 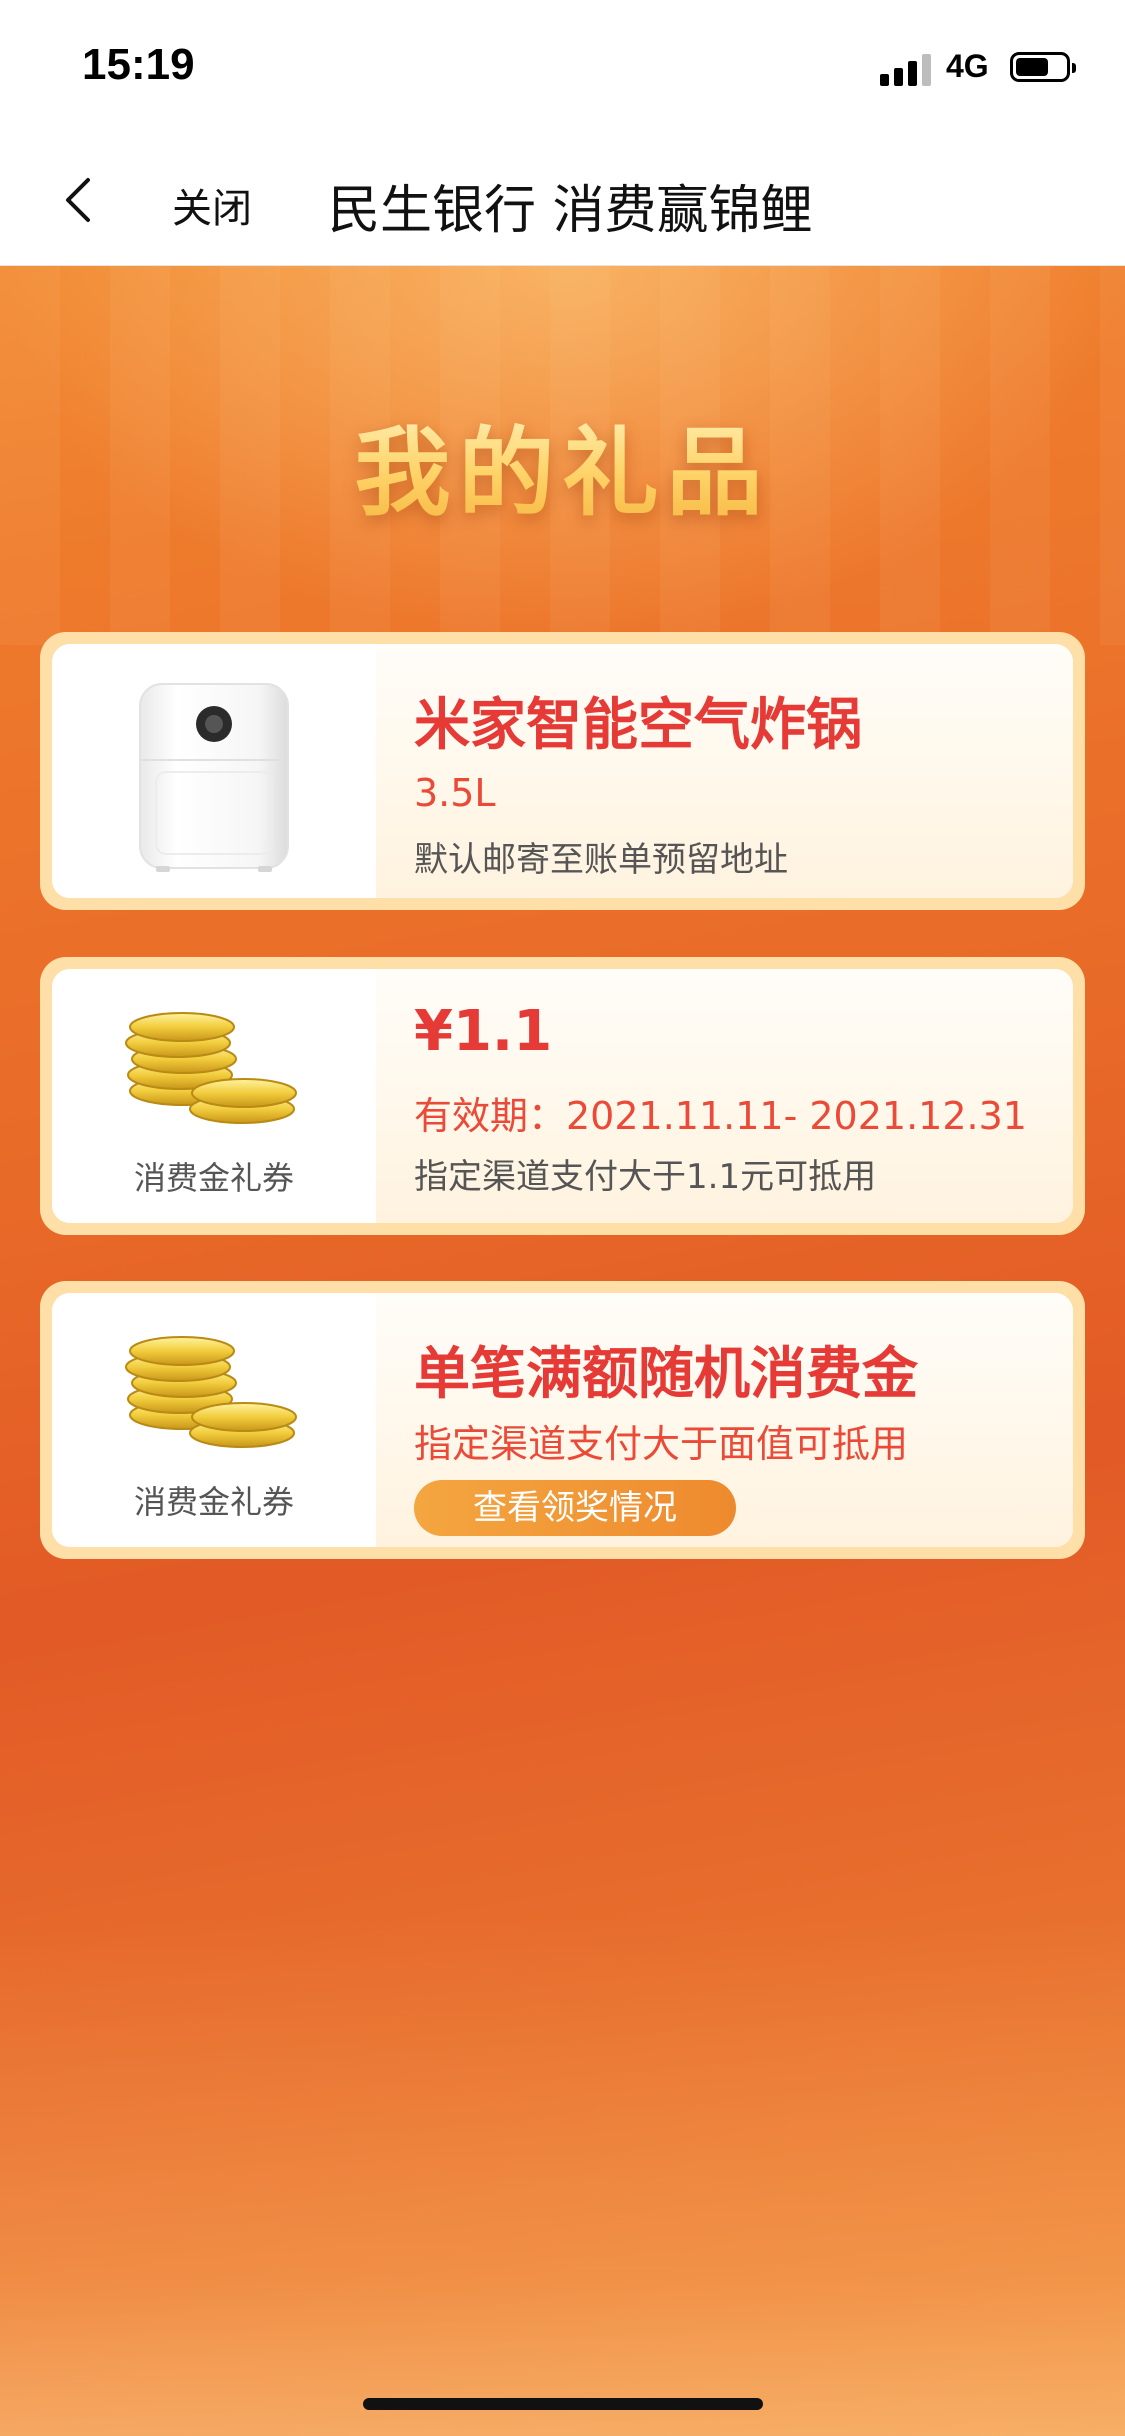 I want to click on gift-card-random-bonus: 消费金礼券 单笔满额随机消费金 指定渠道支付大于面值可抵用 查看领奖情况, so click(x=562, y=1420).